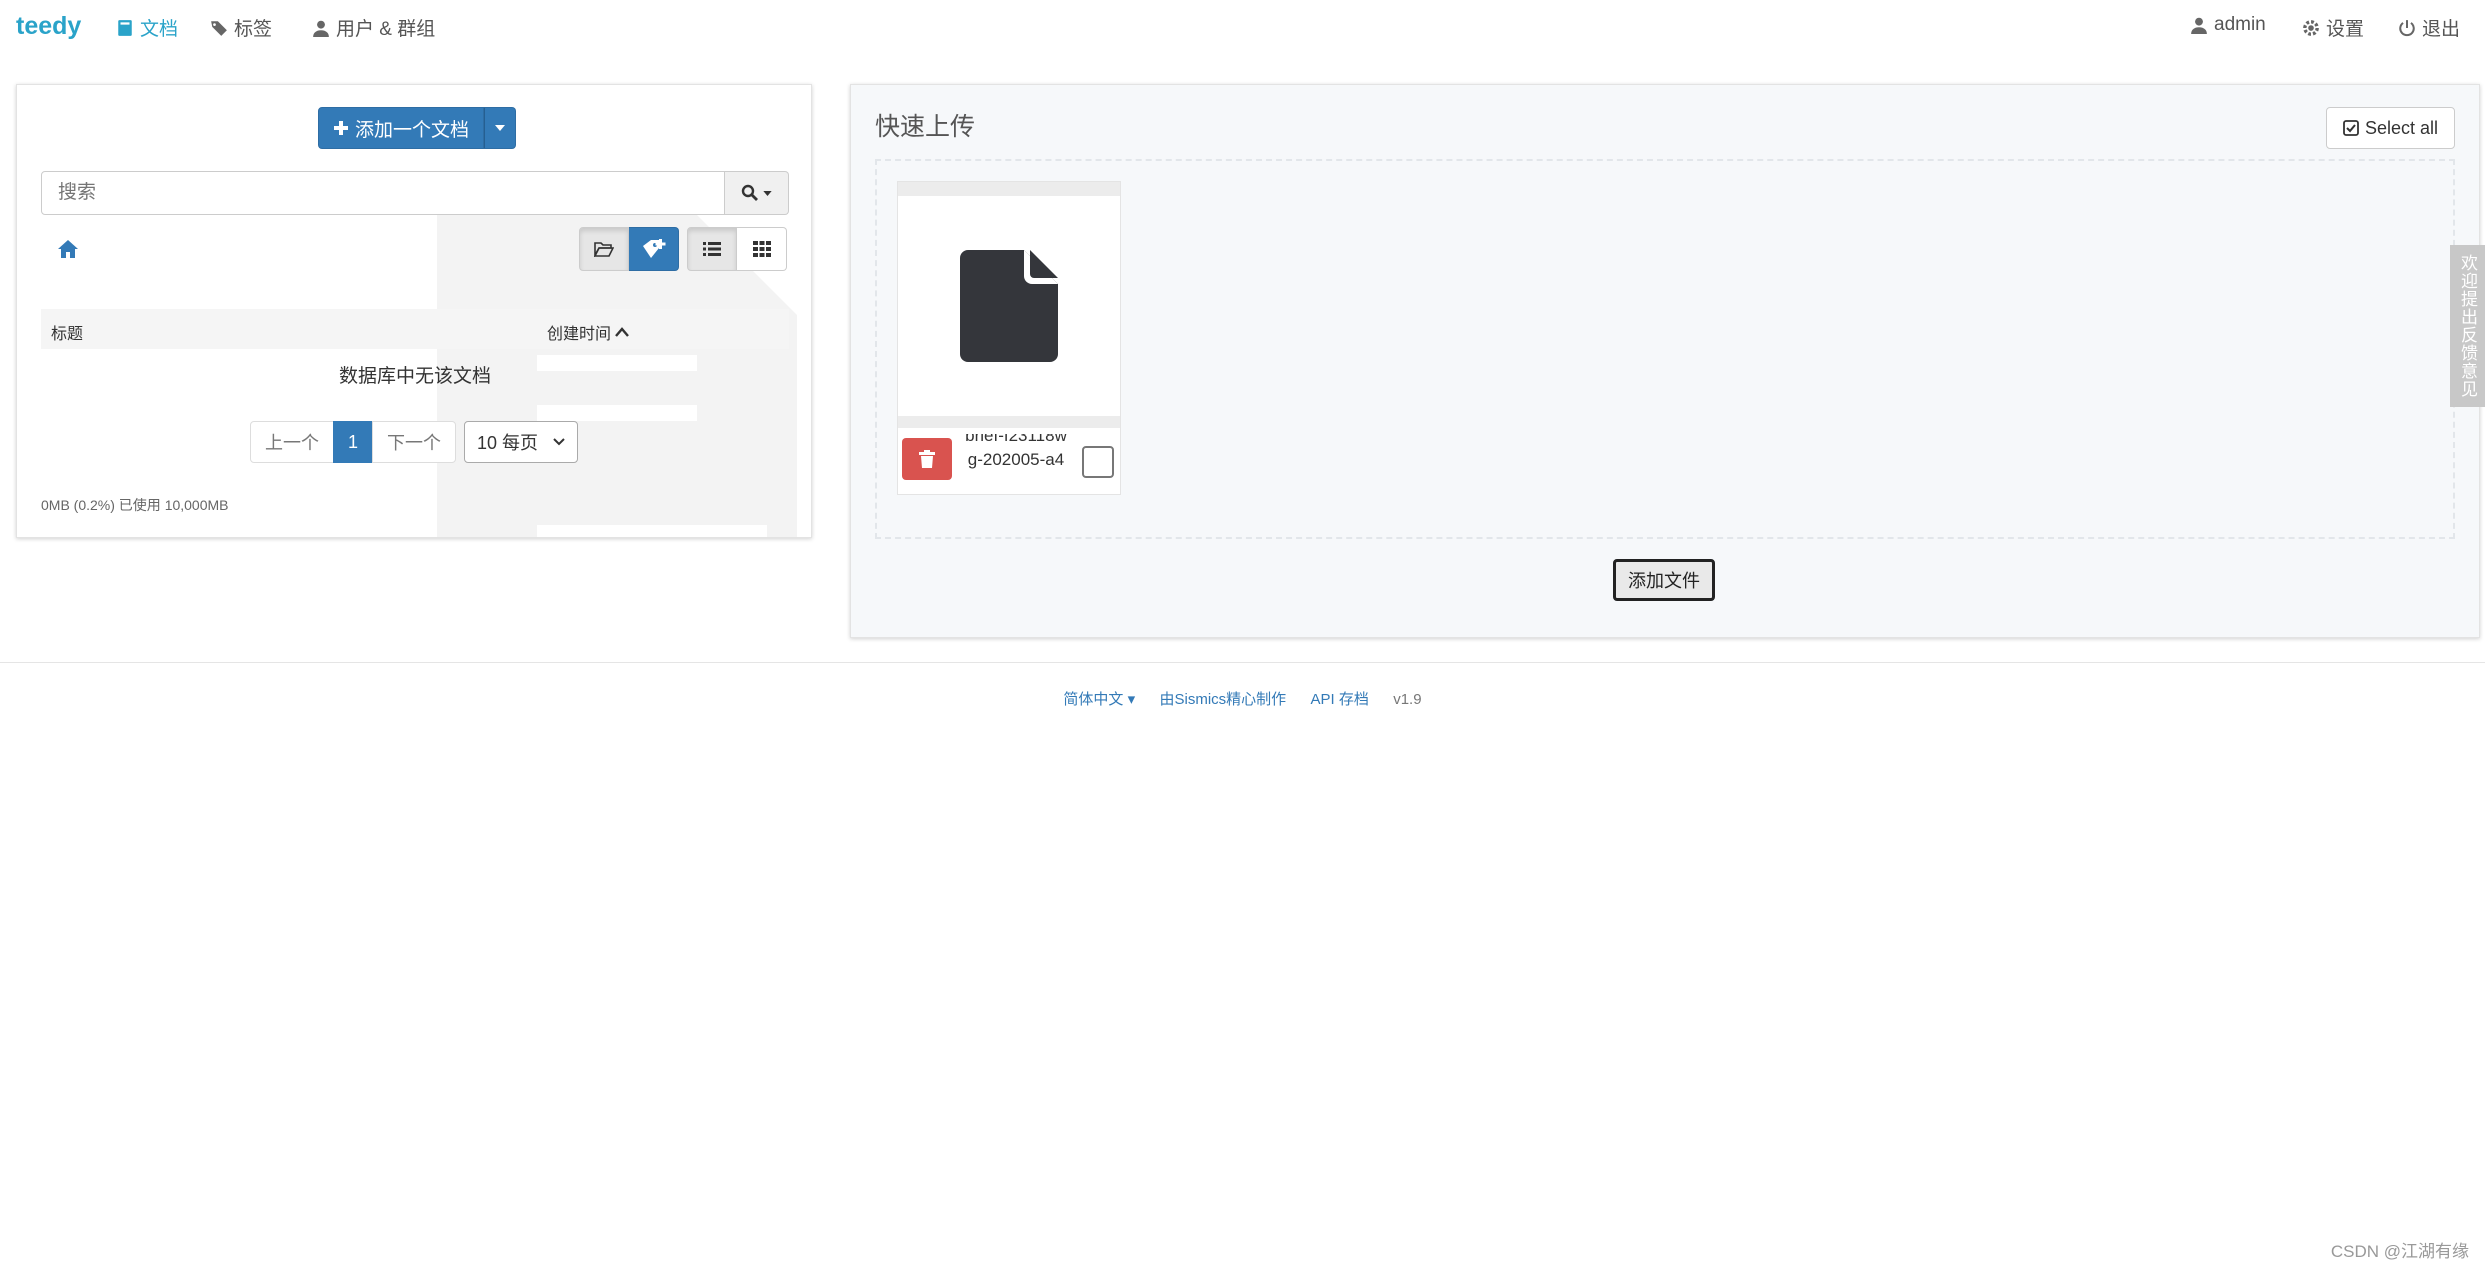 The height and width of the screenshot is (1276, 2485). What do you see at coordinates (508, 443) in the screenshot?
I see `per-page-value: 10 每页` at bounding box center [508, 443].